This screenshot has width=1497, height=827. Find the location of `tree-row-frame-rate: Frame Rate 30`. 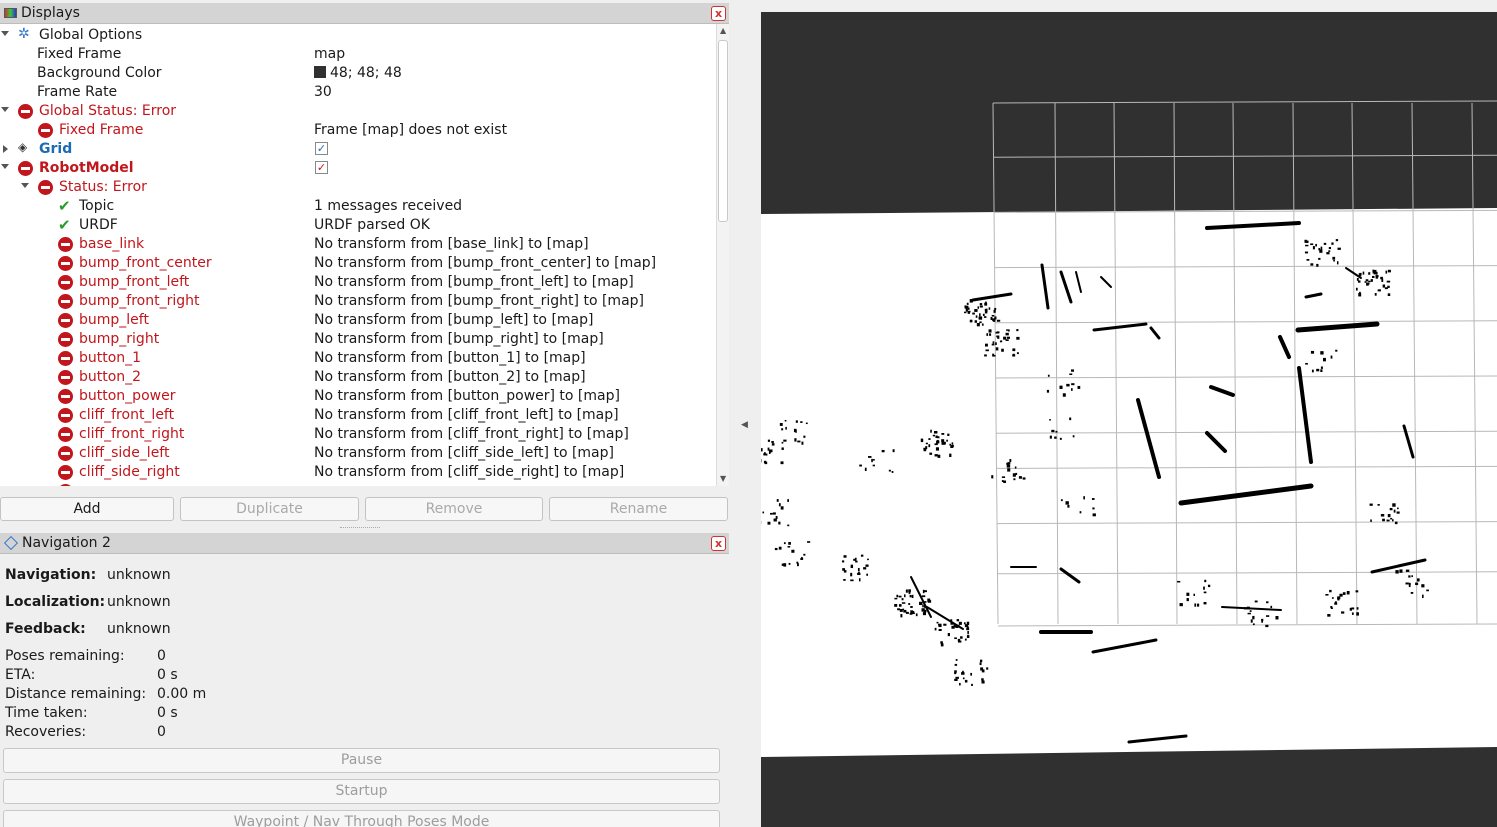

tree-row-frame-rate: Frame Rate 30 is located at coordinates (358, 92).